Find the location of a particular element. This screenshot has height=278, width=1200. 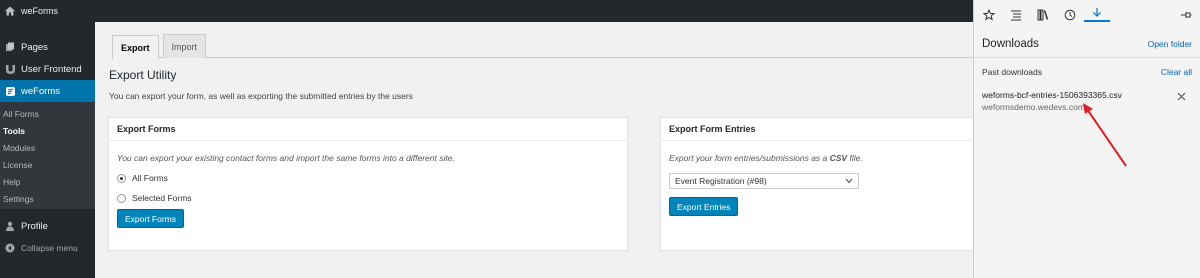

sidebar-item-pages: Pages is located at coordinates (47, 47).